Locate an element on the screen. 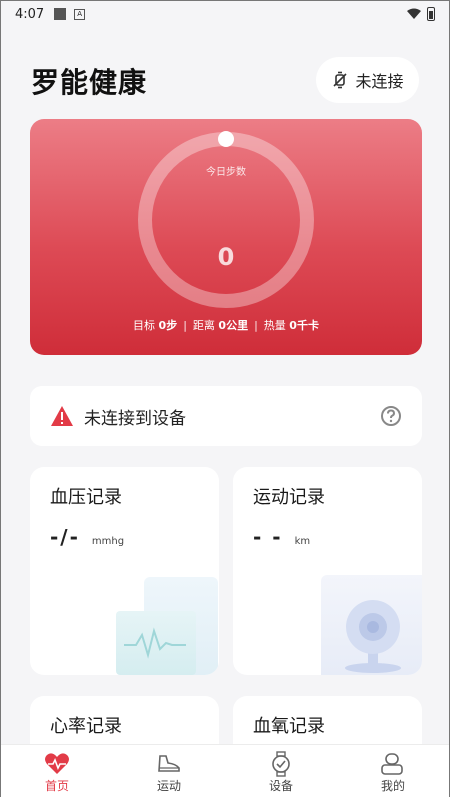 Image resolution: width=450 pixels, height=797 pixels. profile-icon is located at coordinates (392, 764).